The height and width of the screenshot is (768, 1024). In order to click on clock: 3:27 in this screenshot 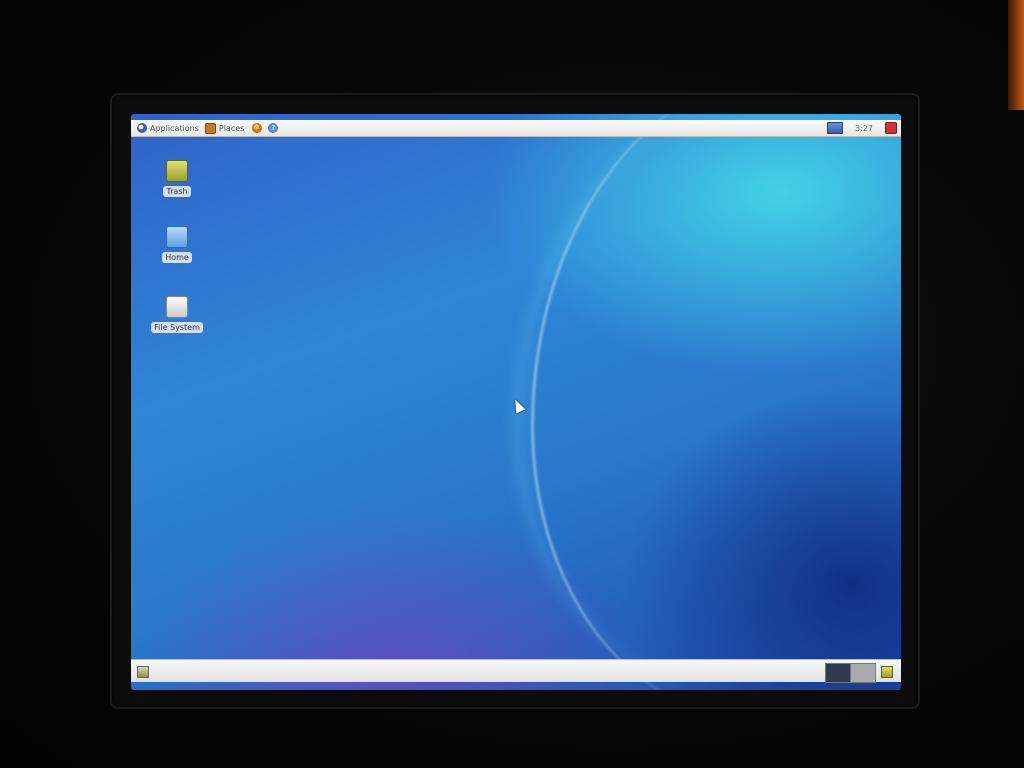, I will do `click(864, 128)`.